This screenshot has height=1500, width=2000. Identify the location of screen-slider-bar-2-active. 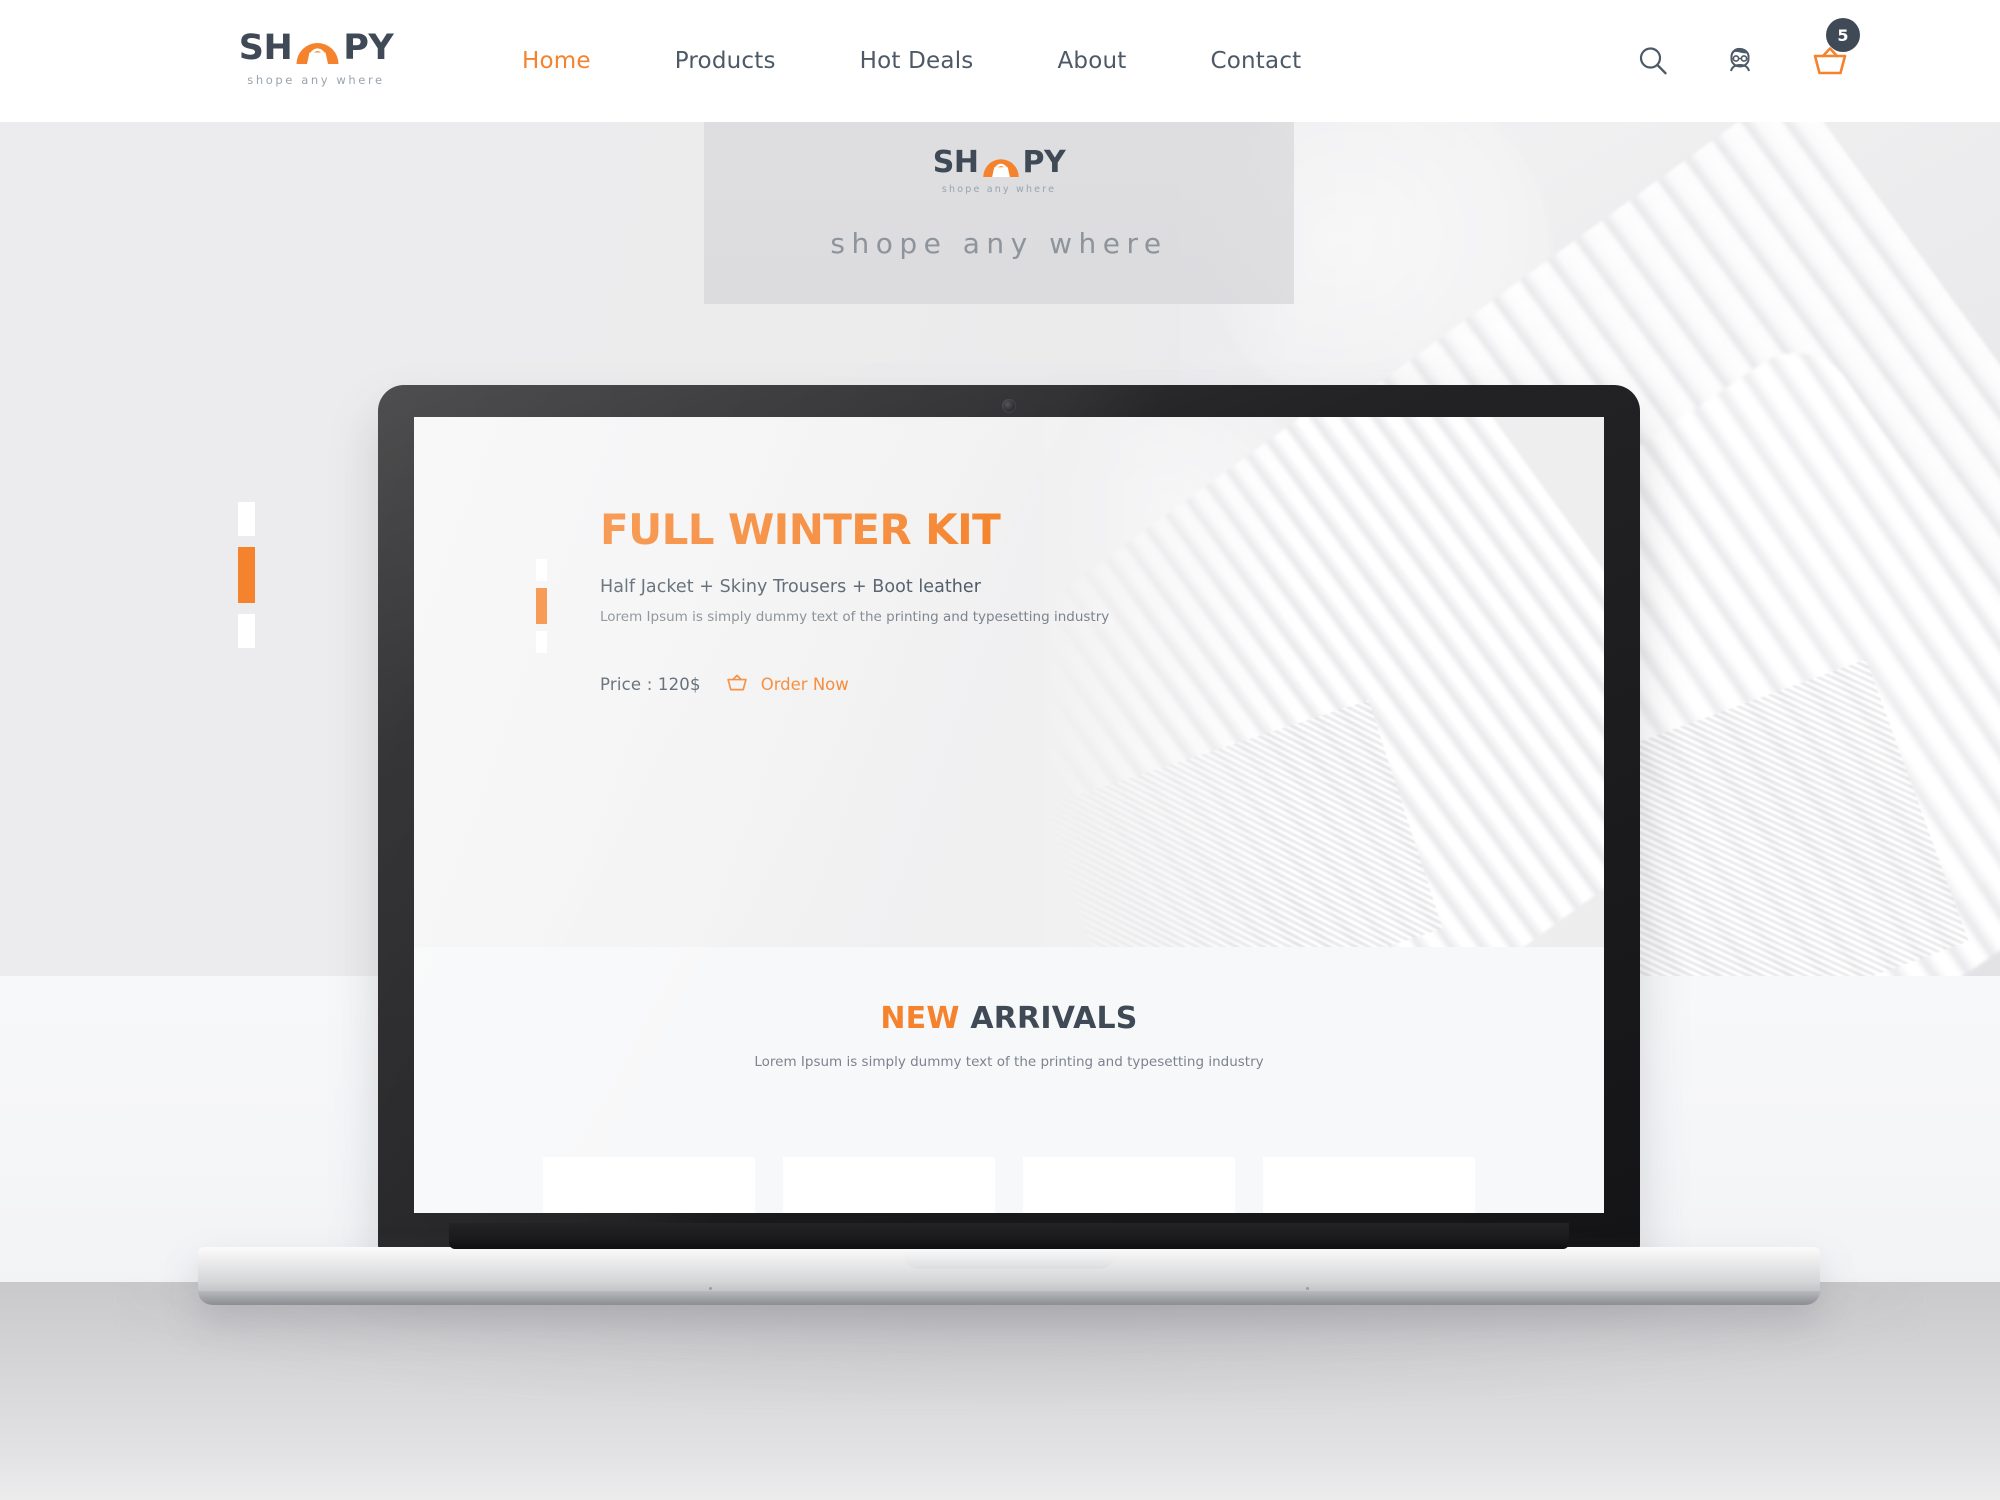
(541, 606).